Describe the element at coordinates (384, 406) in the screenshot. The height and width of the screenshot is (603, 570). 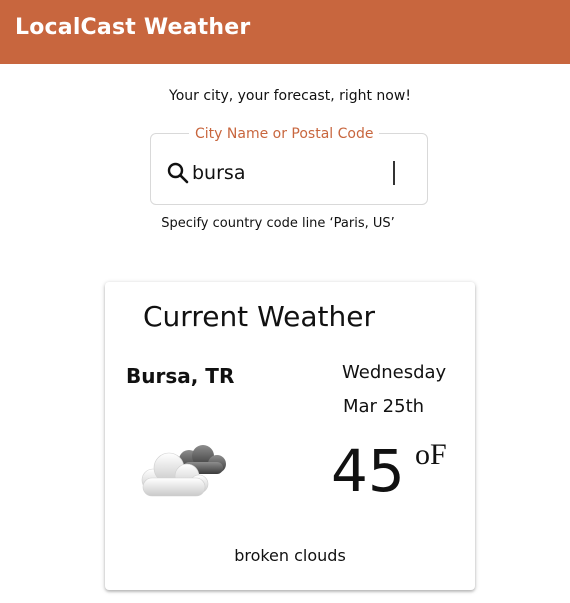
I see `date: Mar 25th` at that location.